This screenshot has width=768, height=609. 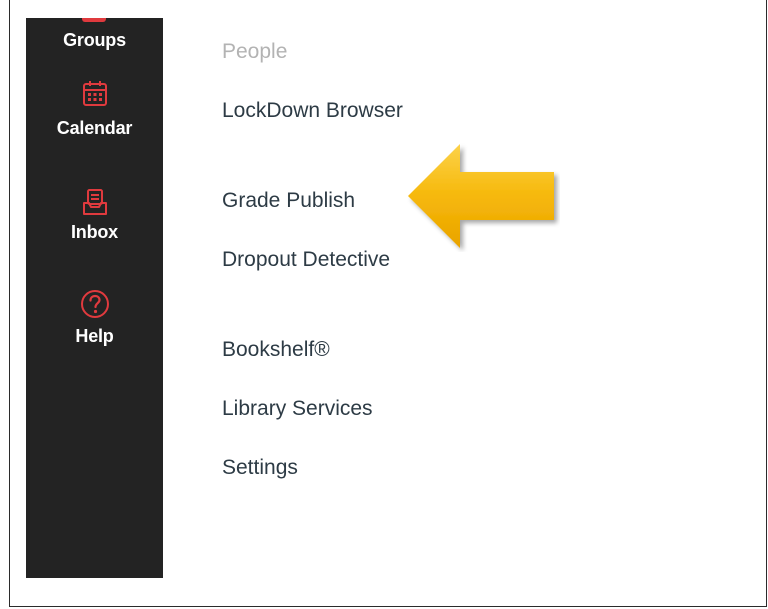 I want to click on course-nav-lockdown-browser: LockDown Browser, so click(x=322, y=110).